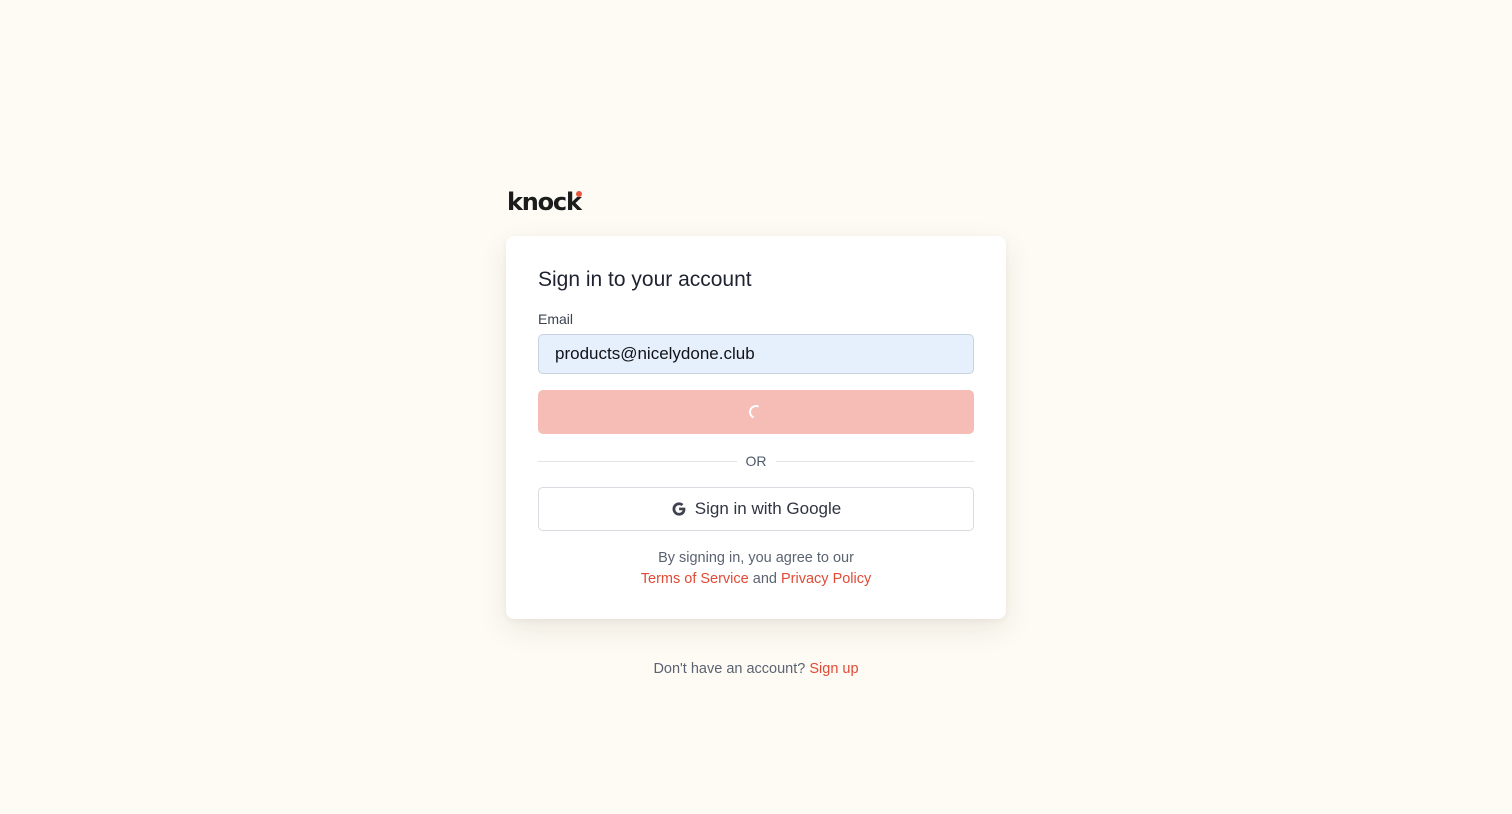 This screenshot has height=814, width=1512. Describe the element at coordinates (756, 558) in the screenshot. I see `terms-prefix: By signing in, you agree to our` at that location.